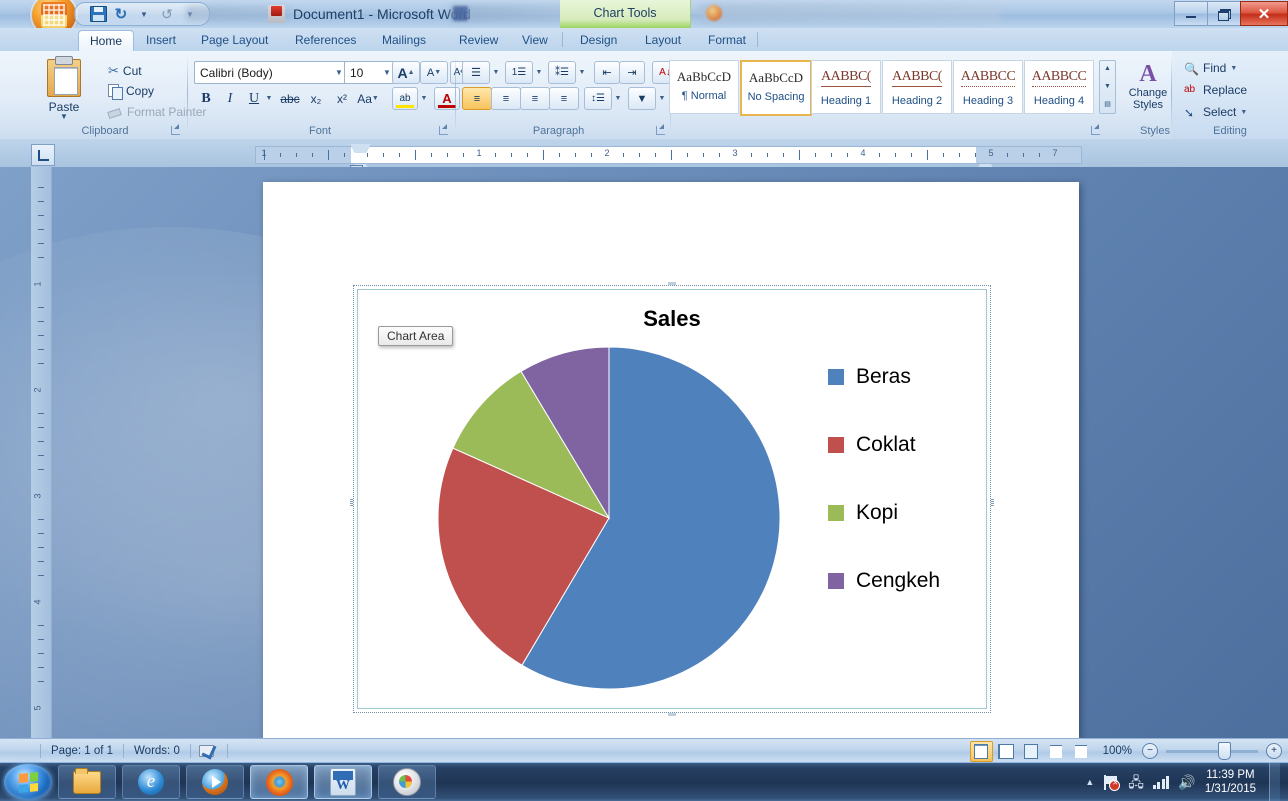 Image resolution: width=1288 pixels, height=801 pixels. What do you see at coordinates (672, 283) in the screenshot?
I see `resize-handle-top` at bounding box center [672, 283].